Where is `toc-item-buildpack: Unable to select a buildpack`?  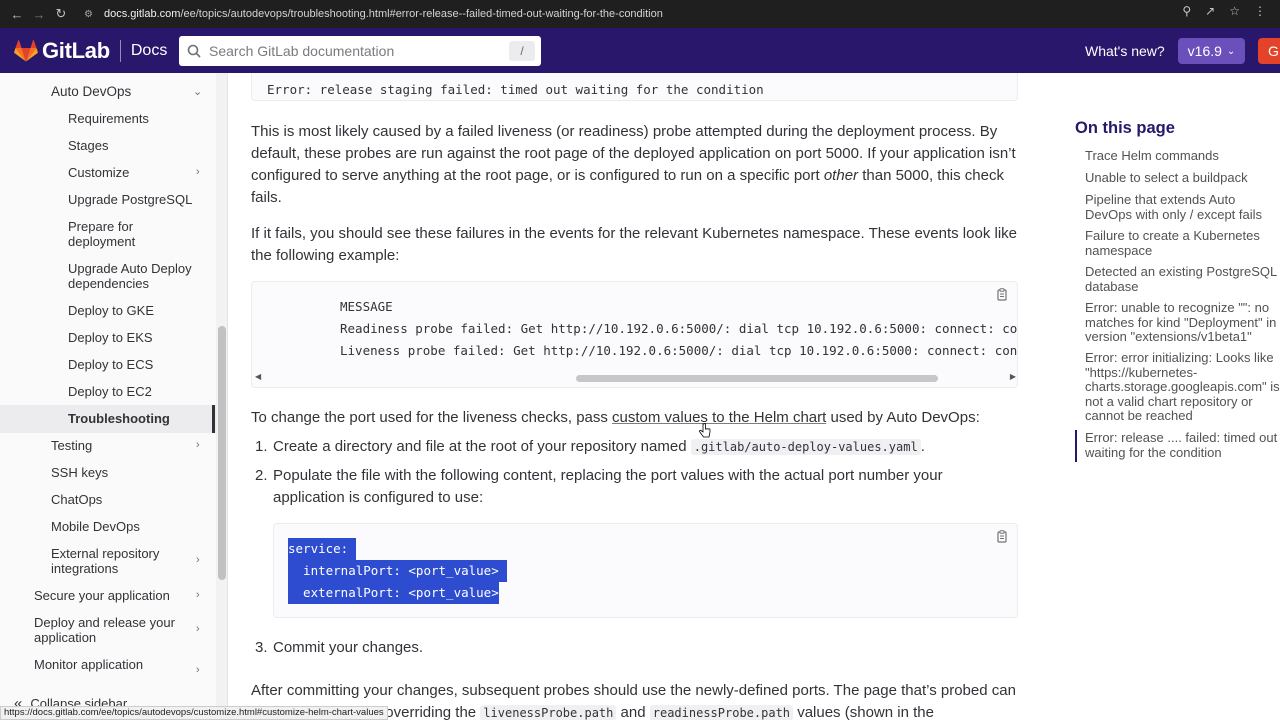
toc-item-buildpack: Unable to select a buildpack is located at coordinates (1182, 178).